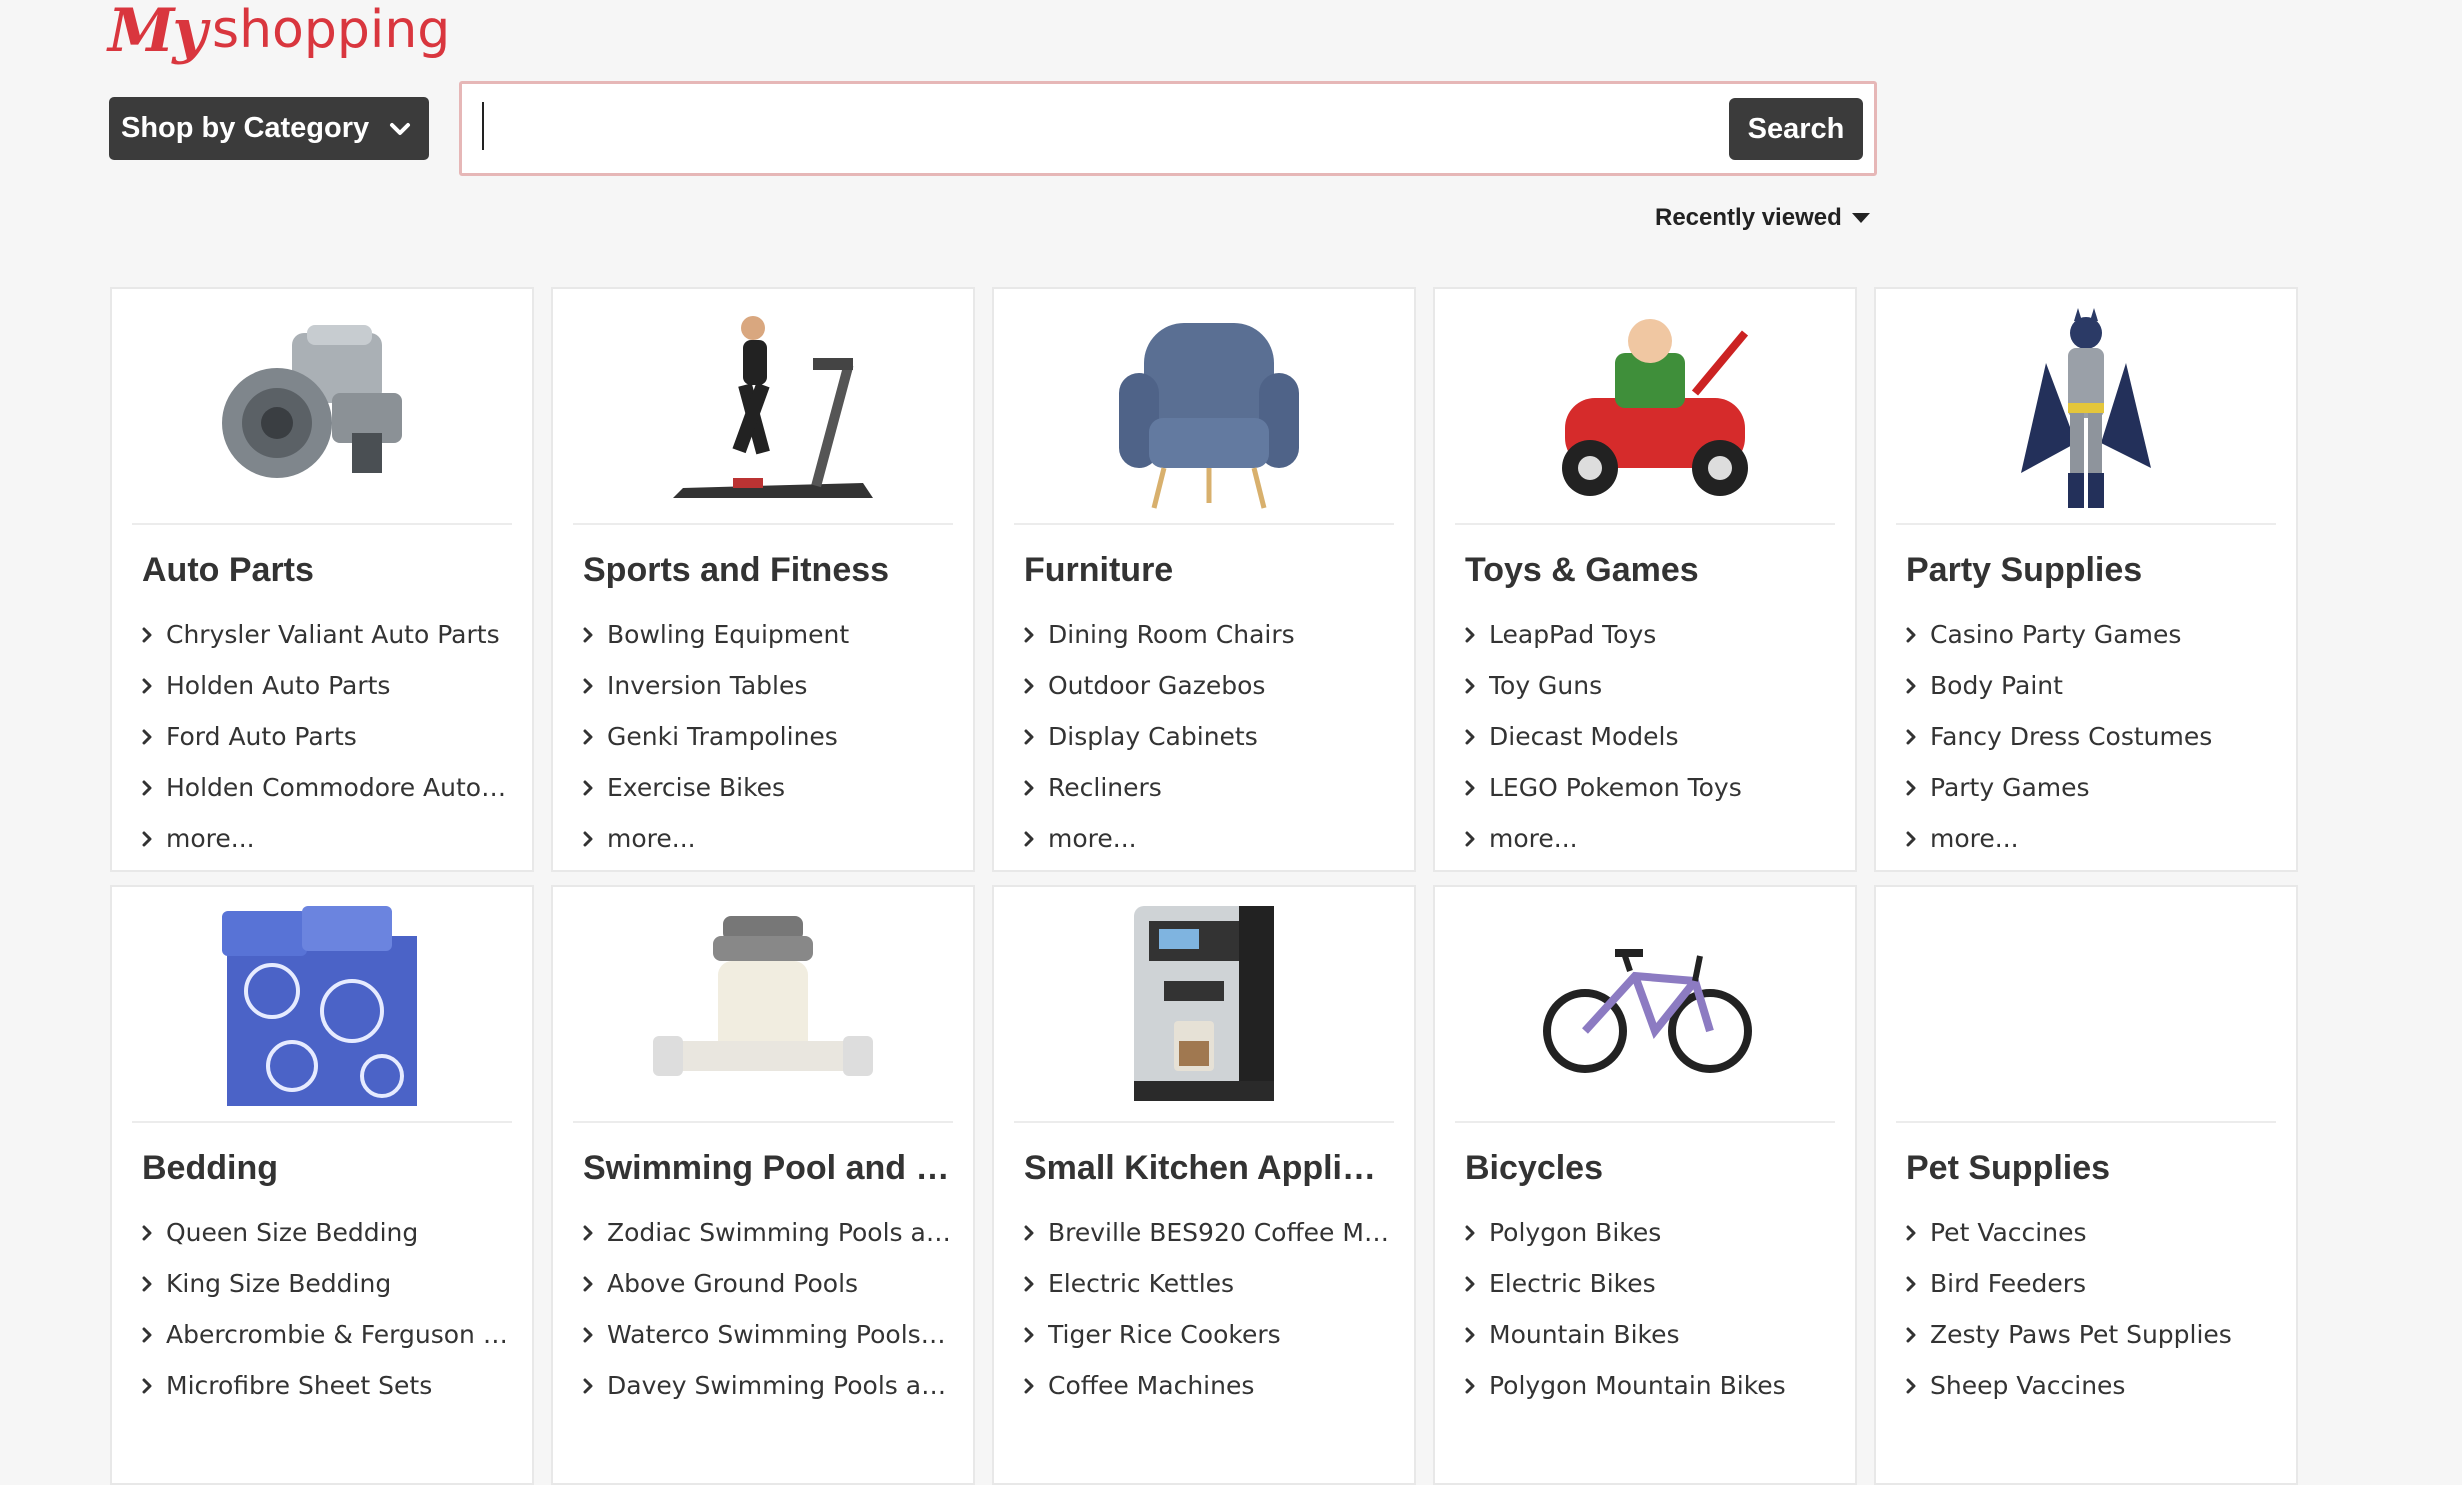  I want to click on subcategory-link: Dining Room Chairs, so click(1214, 634).